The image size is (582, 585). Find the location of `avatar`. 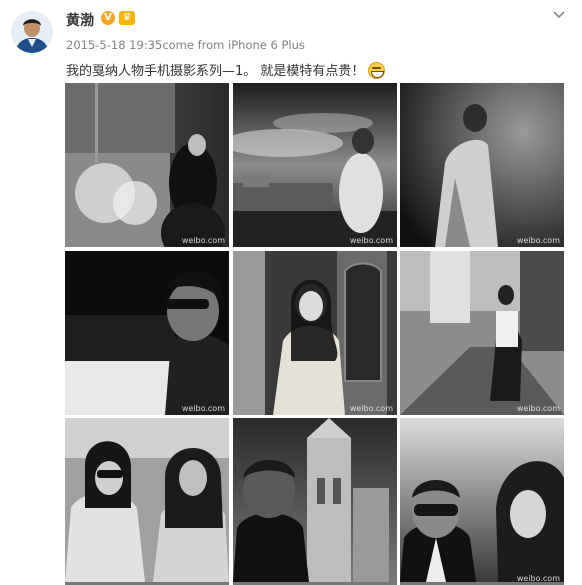

avatar is located at coordinates (32, 32).